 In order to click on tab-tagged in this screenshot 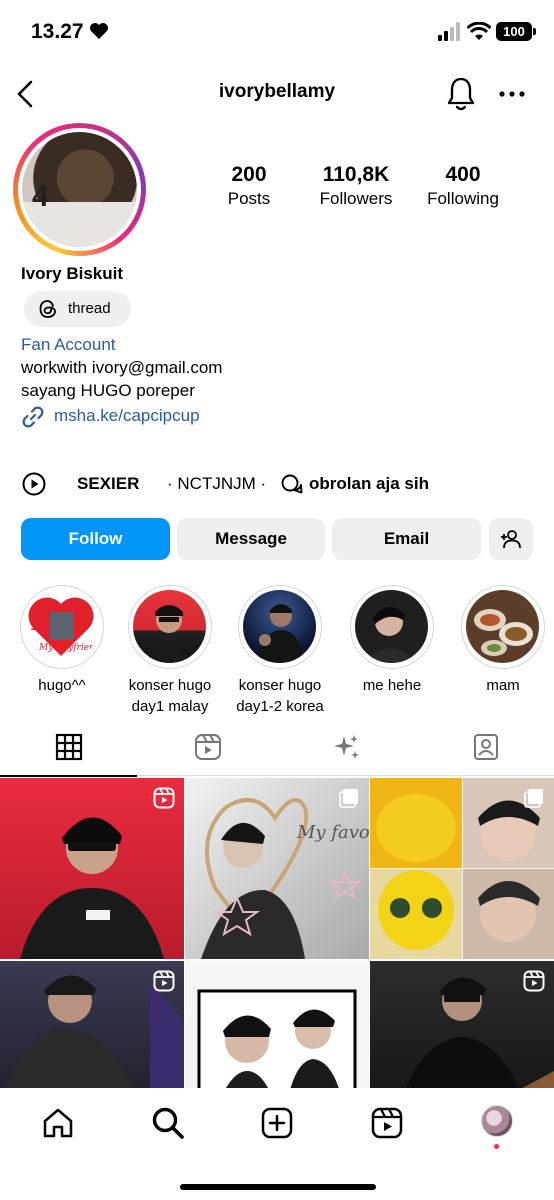, I will do `click(485, 752)`.